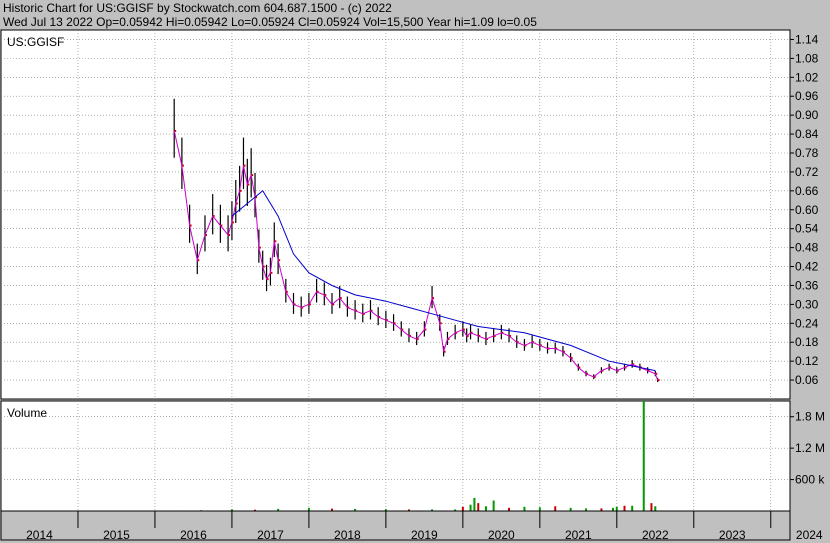 This screenshot has width=830, height=543. Describe the element at coordinates (807, 134) in the screenshot. I see `price-tick-label: 0.84` at that location.